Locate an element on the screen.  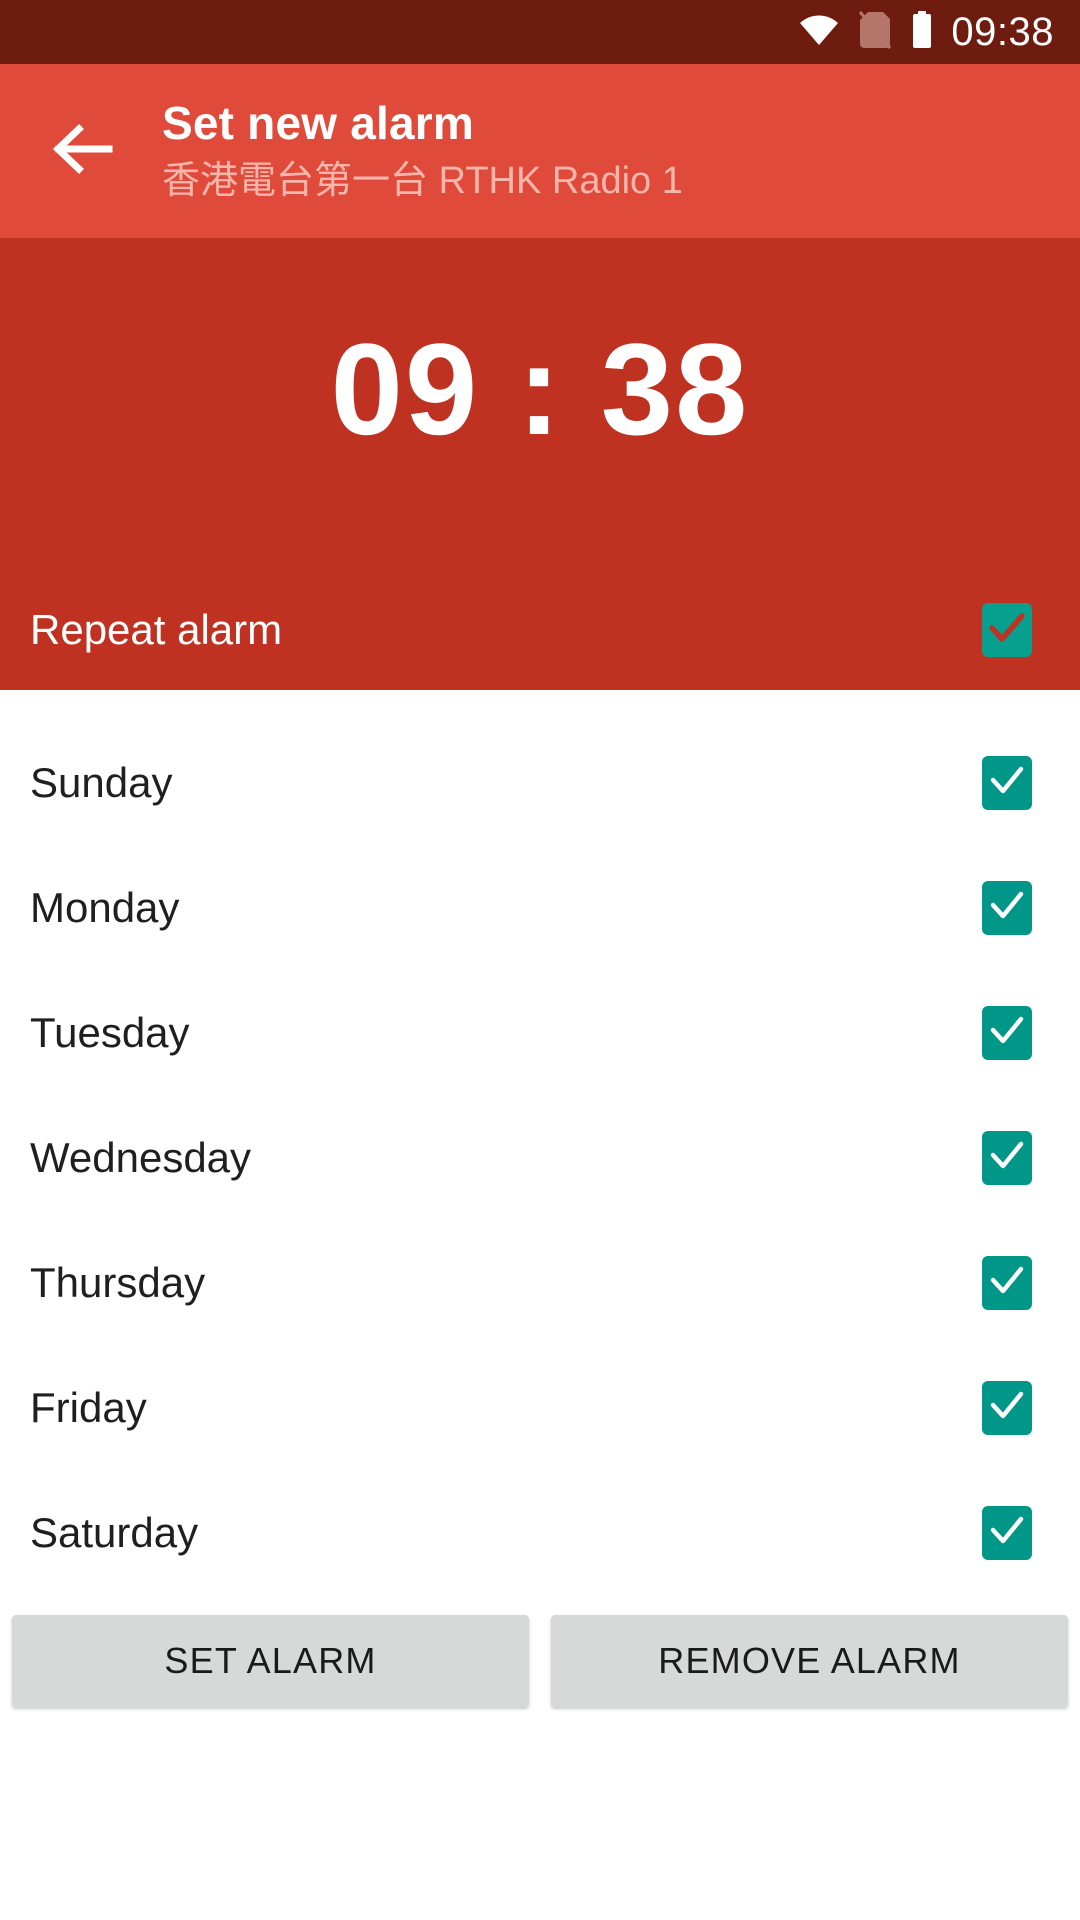
day-row-monday: Monday is located at coordinates (540, 907).